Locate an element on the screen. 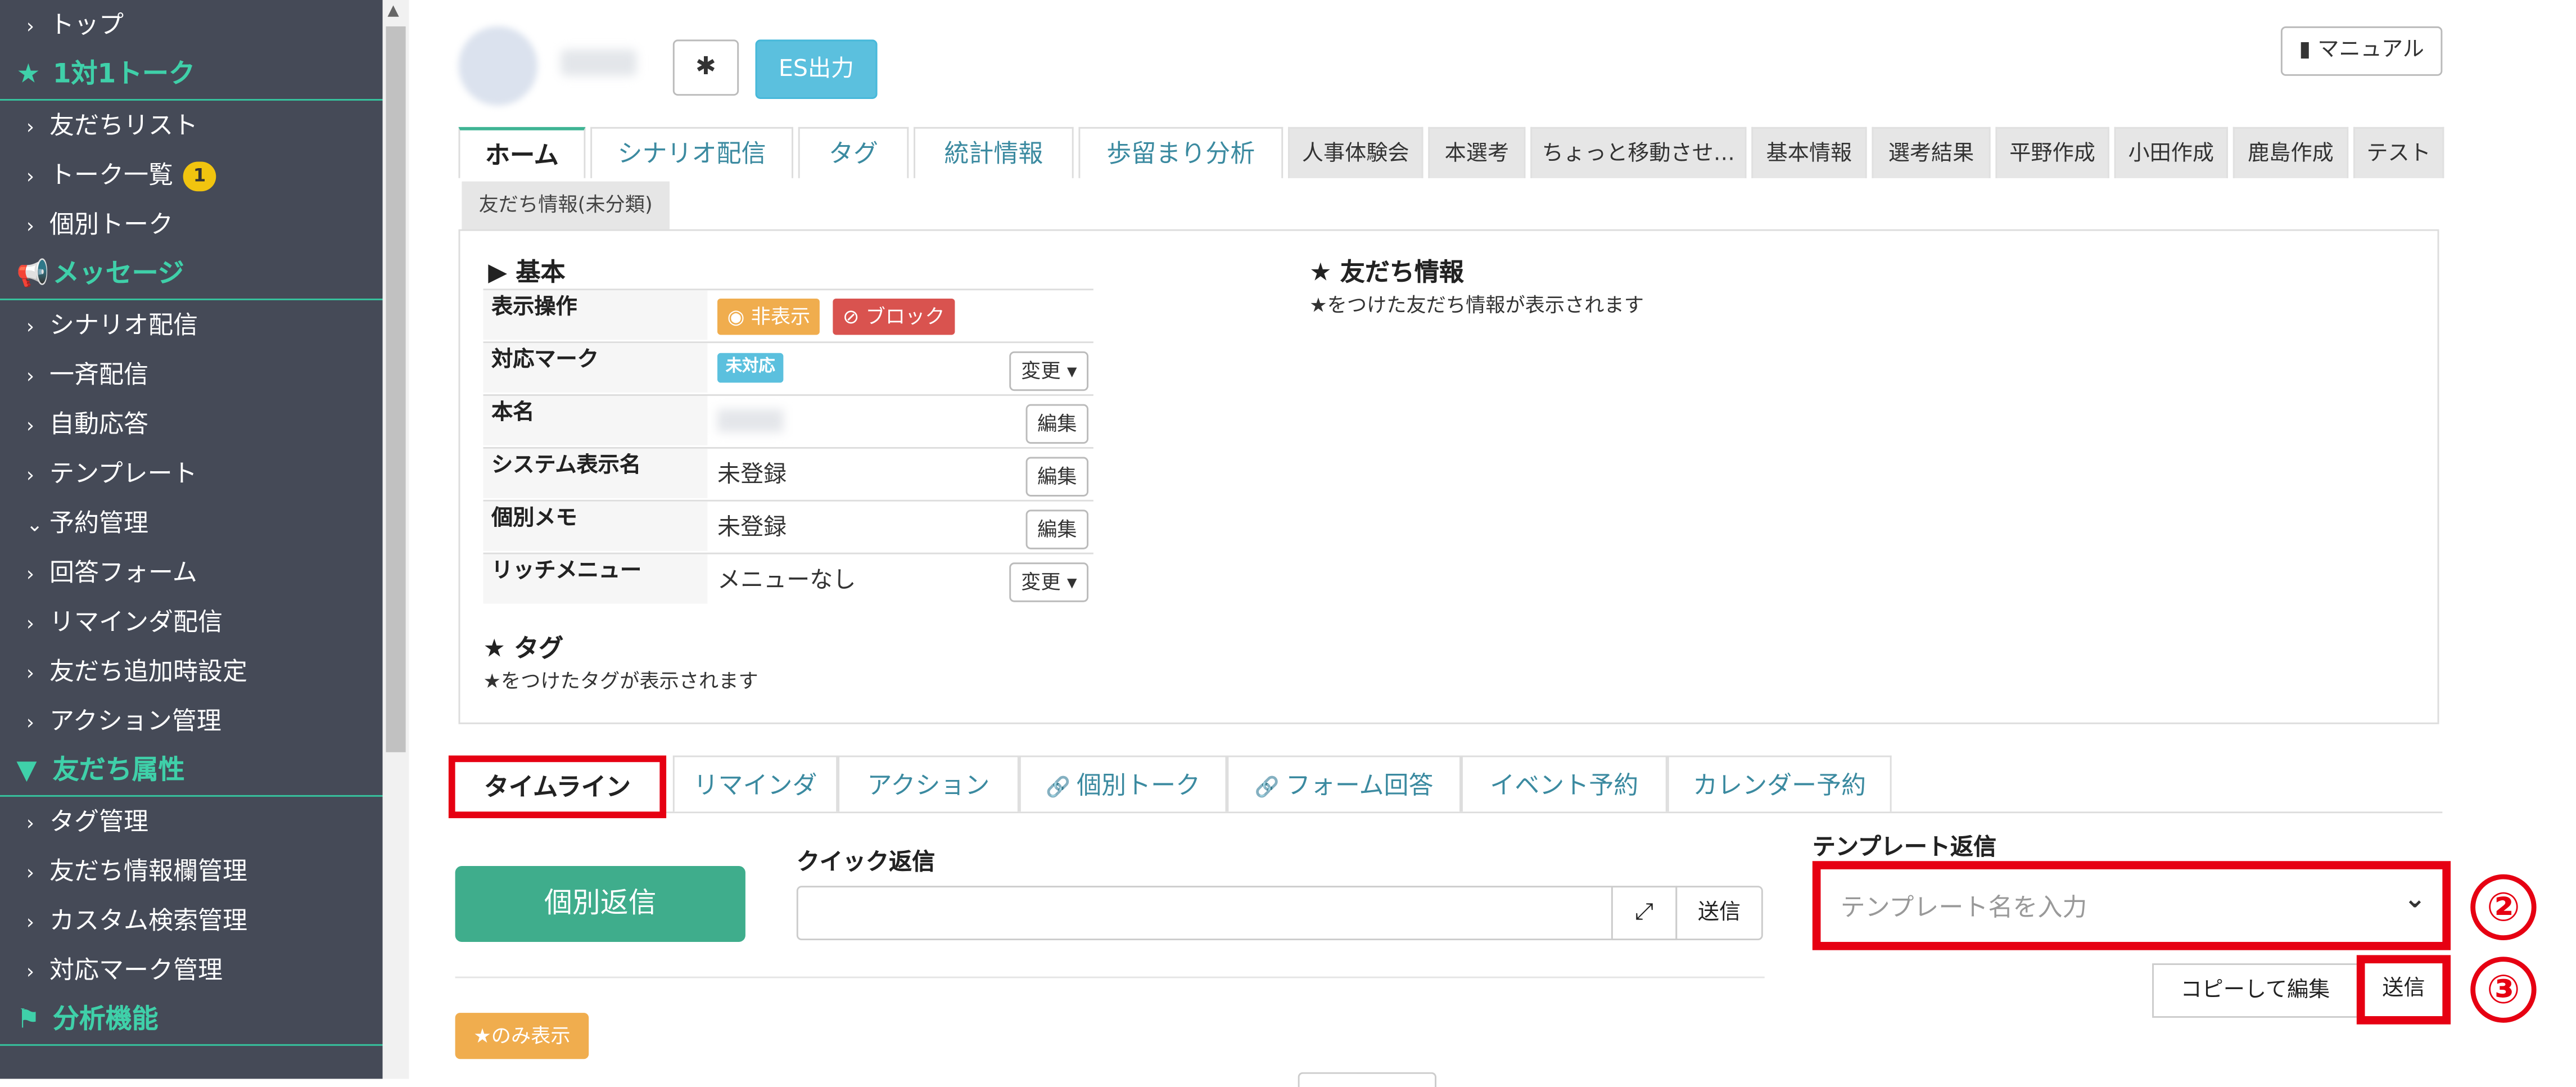 The image size is (2576, 1087). scroll-up-arrow-icon: ▲ is located at coordinates (393, 11).